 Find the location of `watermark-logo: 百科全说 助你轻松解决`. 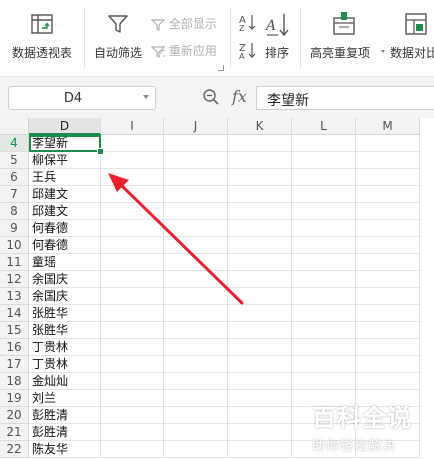

watermark-logo: 百科全说 助你轻松解决 is located at coordinates (362, 426).